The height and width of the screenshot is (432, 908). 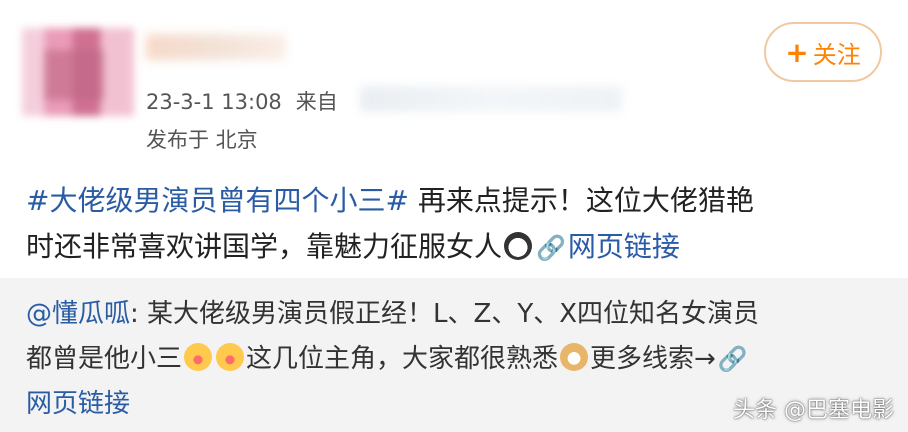 I want to click on hashtag-link: #大佬级男演员曾有四个小三#, so click(x=217, y=200).